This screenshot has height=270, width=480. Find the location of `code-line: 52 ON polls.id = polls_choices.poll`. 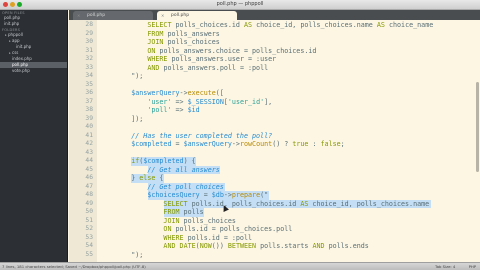

code-line: 52 ON polls.id = polls_choices.poll is located at coordinates (274, 229).